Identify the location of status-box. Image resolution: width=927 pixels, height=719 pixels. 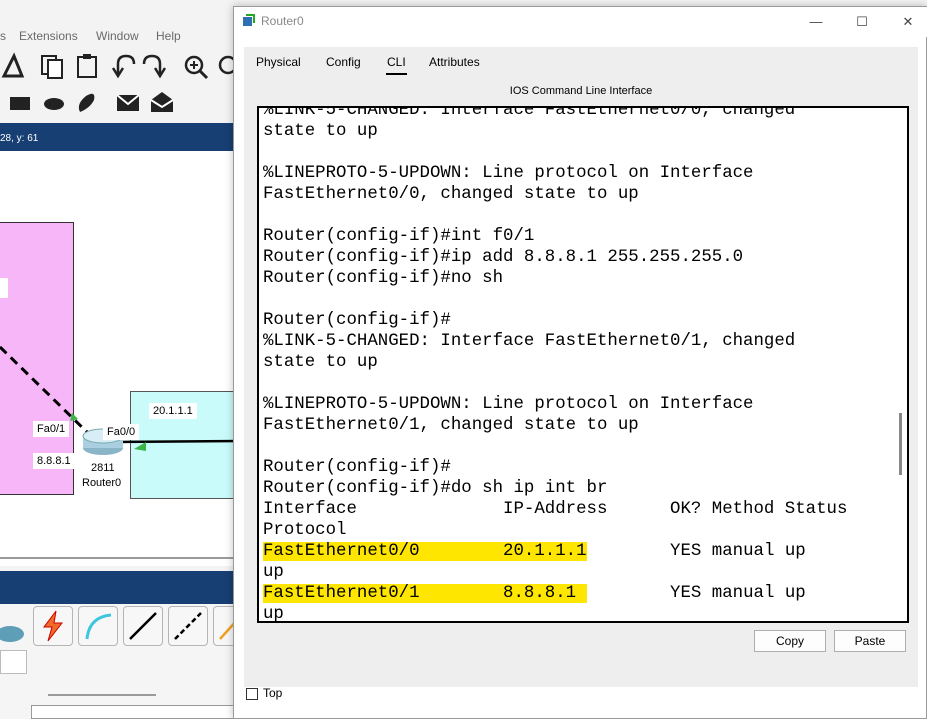
(135, 712).